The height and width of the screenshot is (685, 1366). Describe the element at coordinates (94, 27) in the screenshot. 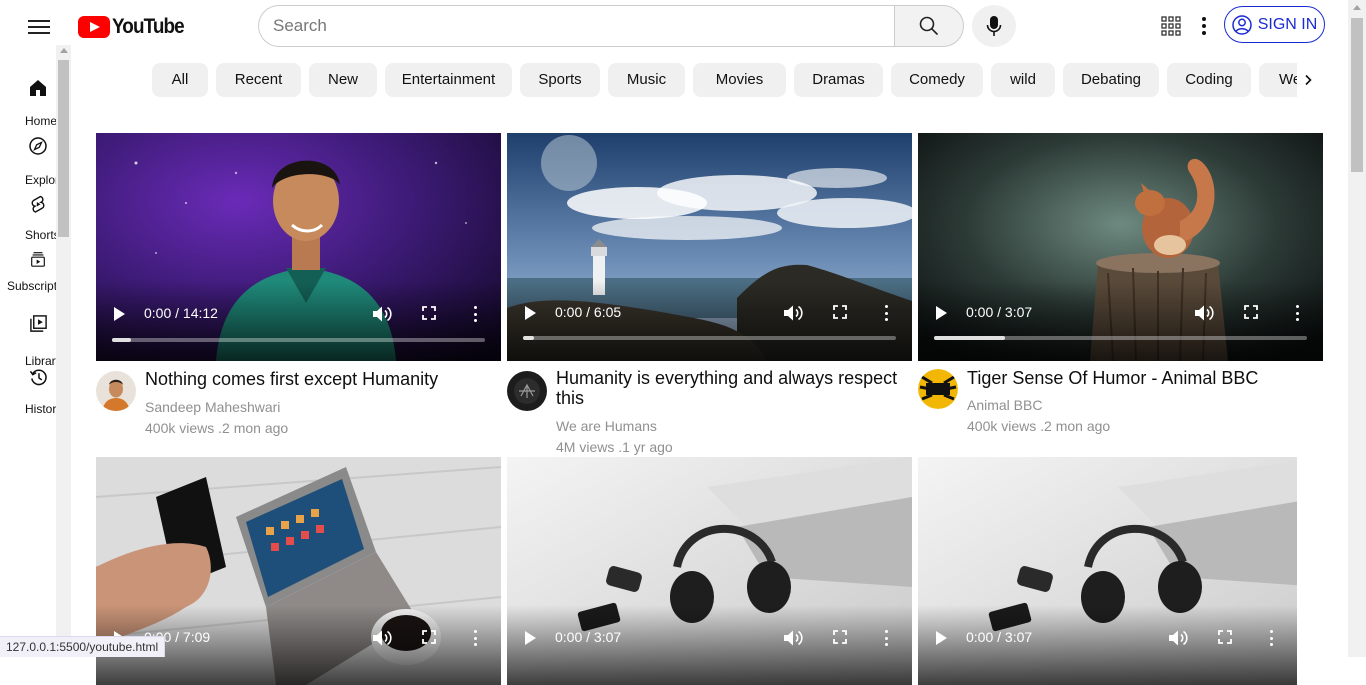

I see `youtube-play-icon` at that location.